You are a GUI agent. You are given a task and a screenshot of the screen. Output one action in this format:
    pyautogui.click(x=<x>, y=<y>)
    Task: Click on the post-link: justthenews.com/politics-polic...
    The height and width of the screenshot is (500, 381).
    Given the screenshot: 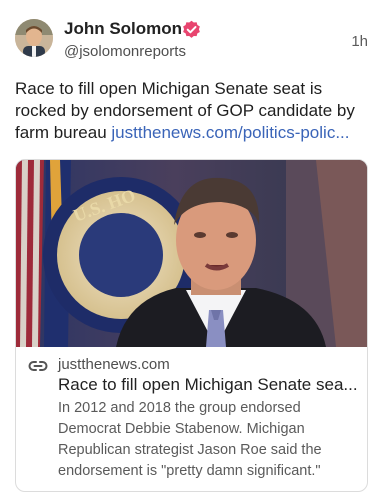 What is the action you would take?
    pyautogui.click(x=230, y=132)
    